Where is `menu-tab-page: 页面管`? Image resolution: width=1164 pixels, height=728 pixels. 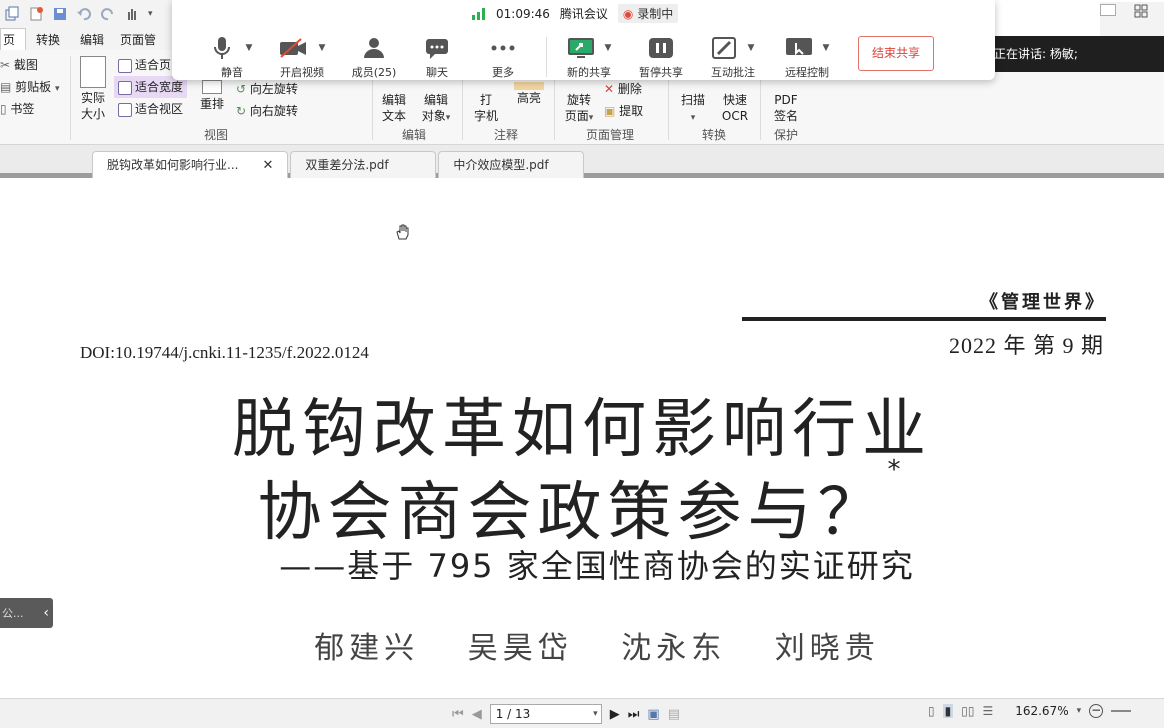 menu-tab-page: 页面管 is located at coordinates (138, 39).